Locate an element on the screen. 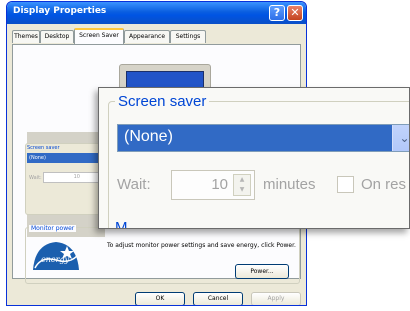  tab-appearance: Appearance is located at coordinates (147, 36).